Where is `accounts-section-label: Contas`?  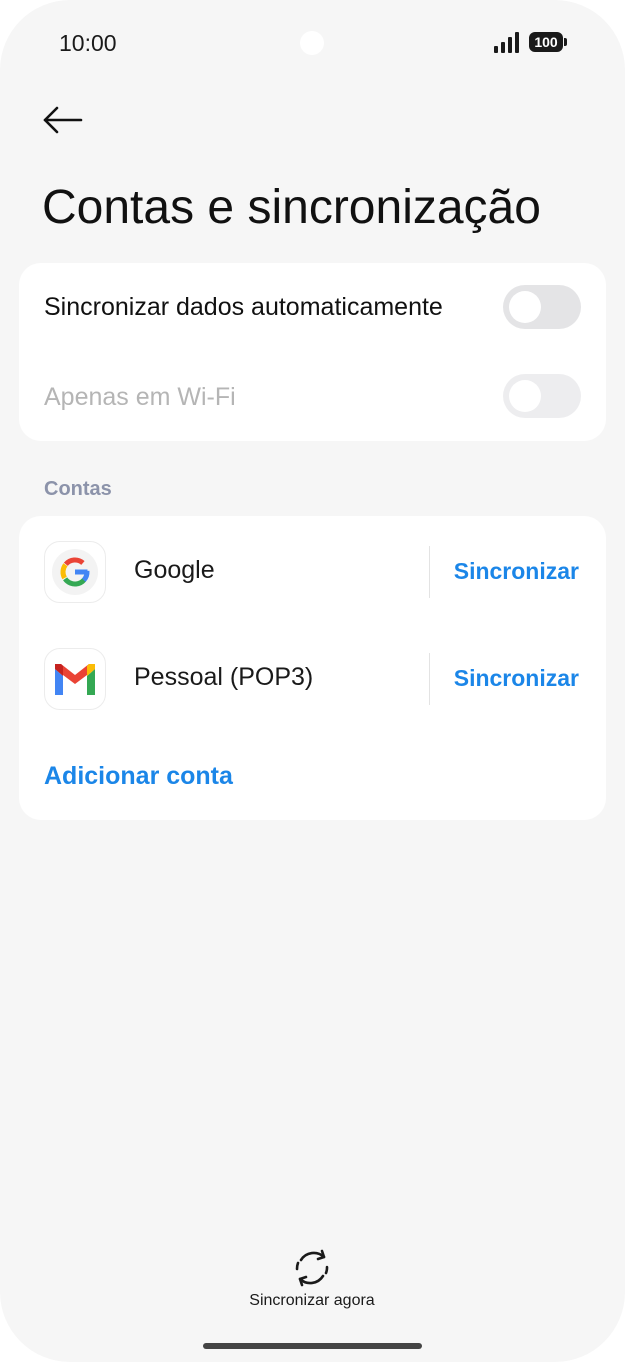
accounts-section-label: Contas is located at coordinates (78, 489).